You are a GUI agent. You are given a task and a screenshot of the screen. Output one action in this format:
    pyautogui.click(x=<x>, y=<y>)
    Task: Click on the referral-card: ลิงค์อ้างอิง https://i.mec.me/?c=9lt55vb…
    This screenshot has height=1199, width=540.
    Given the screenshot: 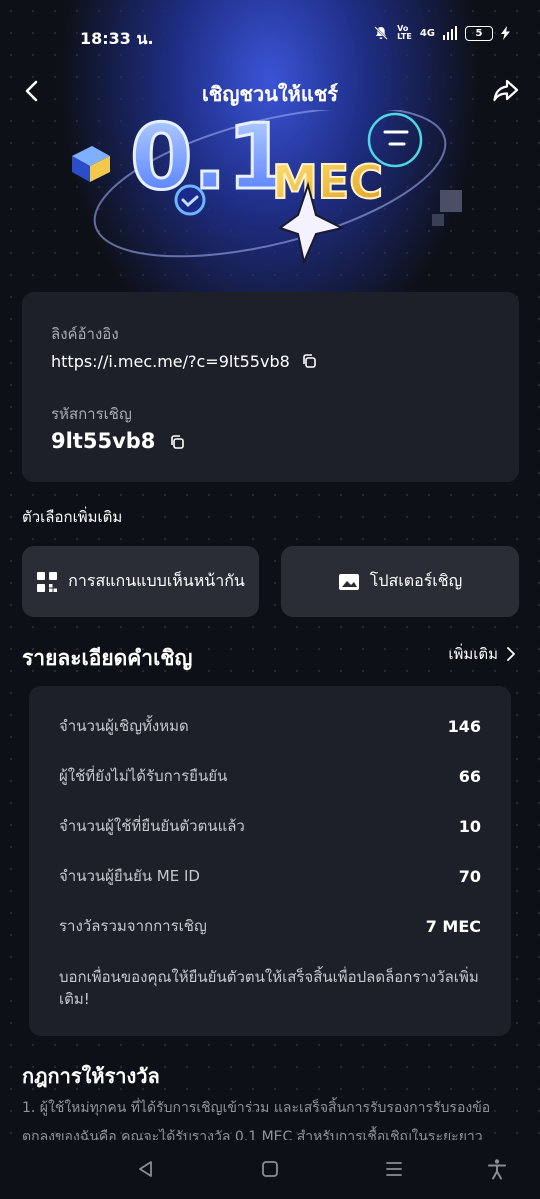 What is the action you would take?
    pyautogui.click(x=270, y=387)
    